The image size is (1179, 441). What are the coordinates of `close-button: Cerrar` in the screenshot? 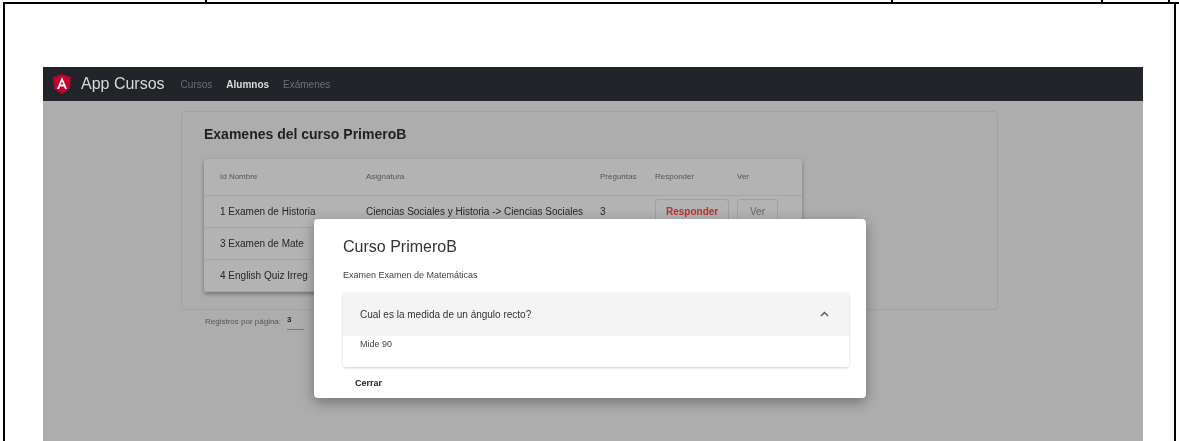 It's located at (369, 379).